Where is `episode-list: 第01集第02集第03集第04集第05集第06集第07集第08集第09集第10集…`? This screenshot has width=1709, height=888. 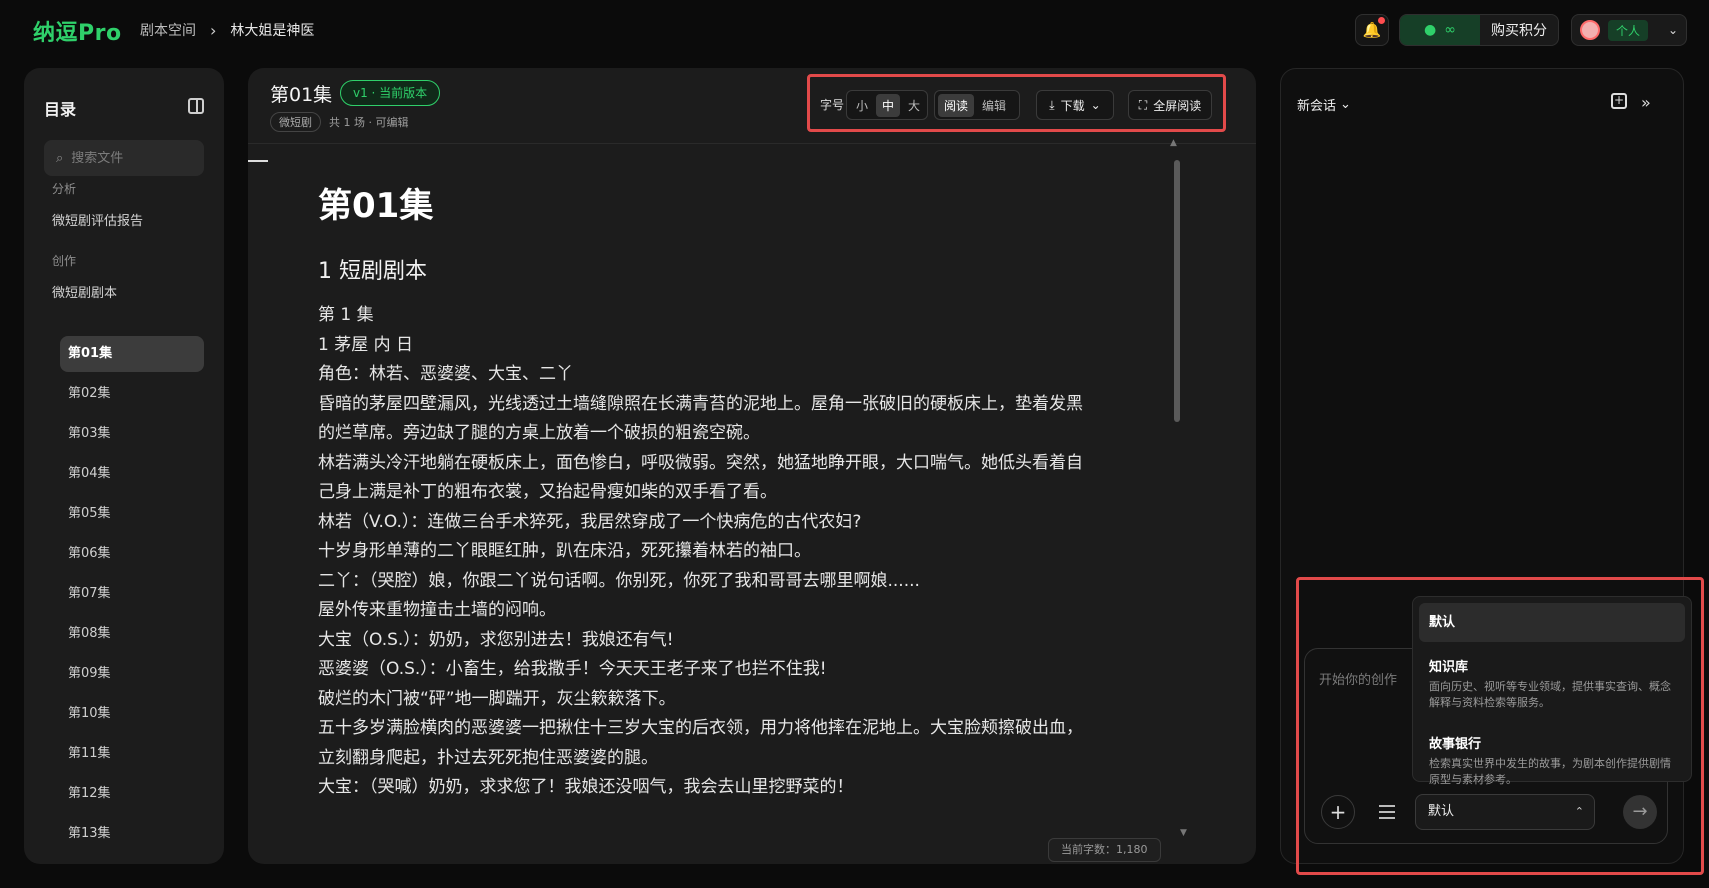 episode-list: 第01集第02集第03集第04集第05集第06集第07集第08集第09集第10集… is located at coordinates (132, 596).